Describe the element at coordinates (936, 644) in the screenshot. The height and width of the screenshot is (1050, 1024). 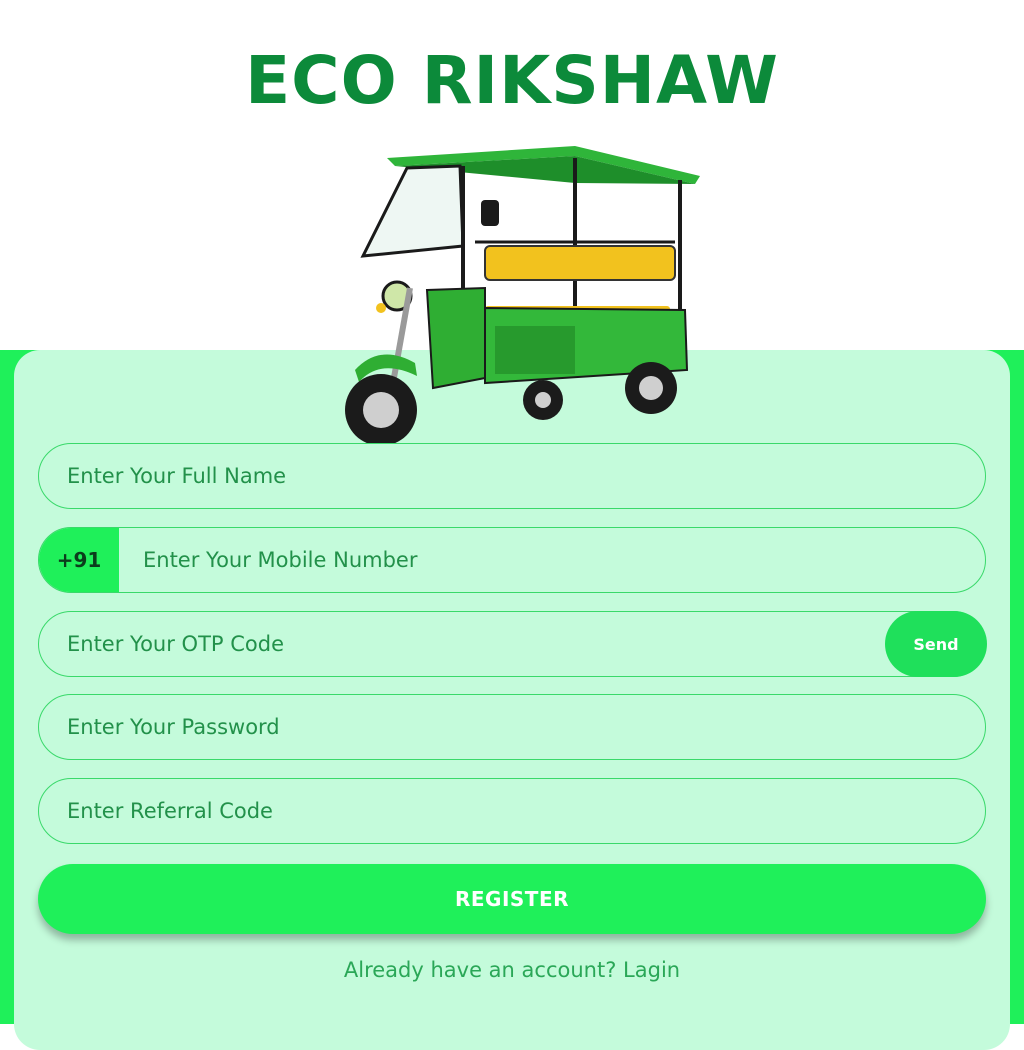
I see `send-otp-button: Send` at that location.